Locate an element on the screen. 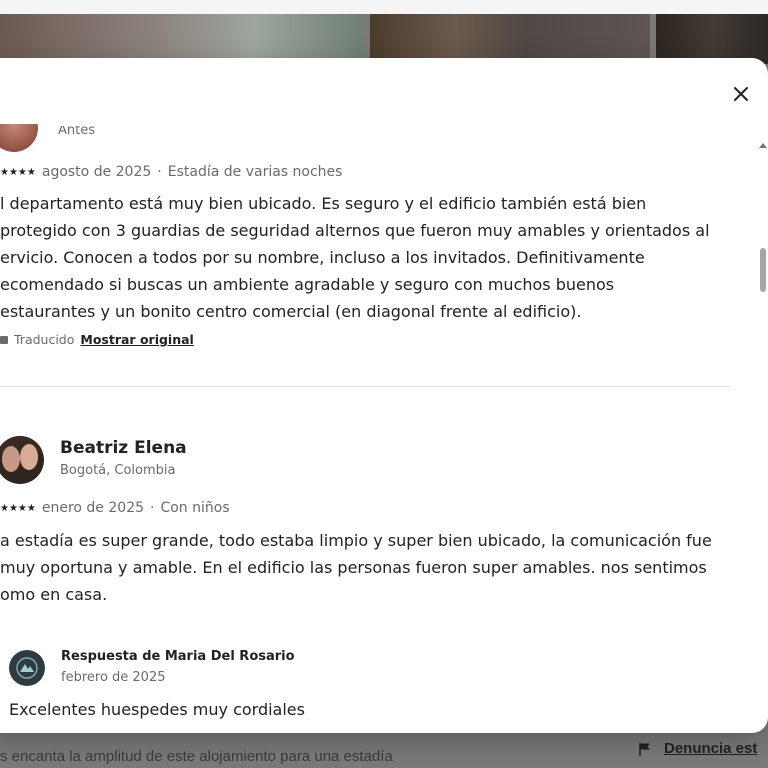 The image size is (768, 768). report-listing-link: Denuncia est is located at coordinates (710, 748).